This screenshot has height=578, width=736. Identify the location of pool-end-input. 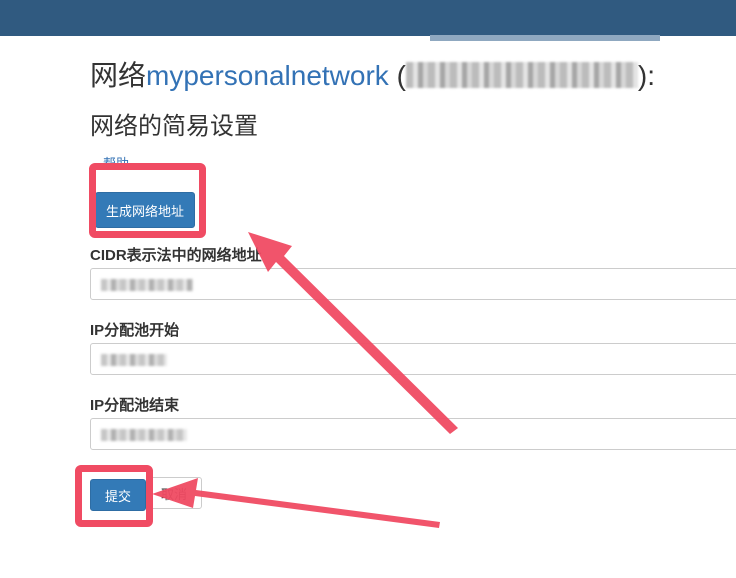
(413, 434).